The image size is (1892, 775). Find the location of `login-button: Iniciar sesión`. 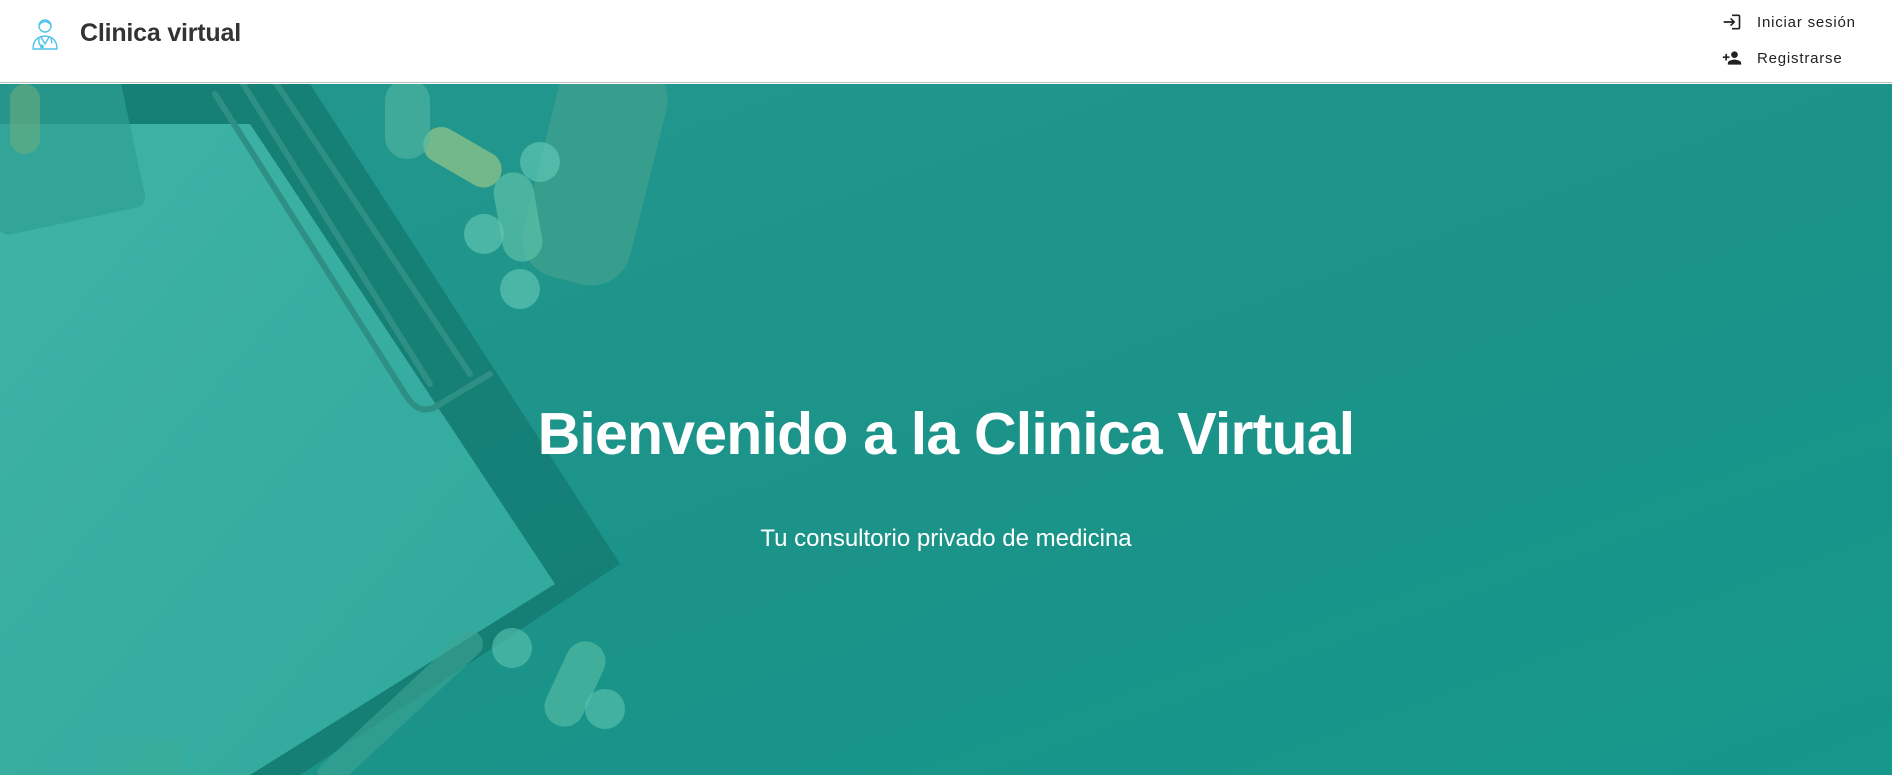

login-button: Iniciar sesión is located at coordinates (1797, 22).